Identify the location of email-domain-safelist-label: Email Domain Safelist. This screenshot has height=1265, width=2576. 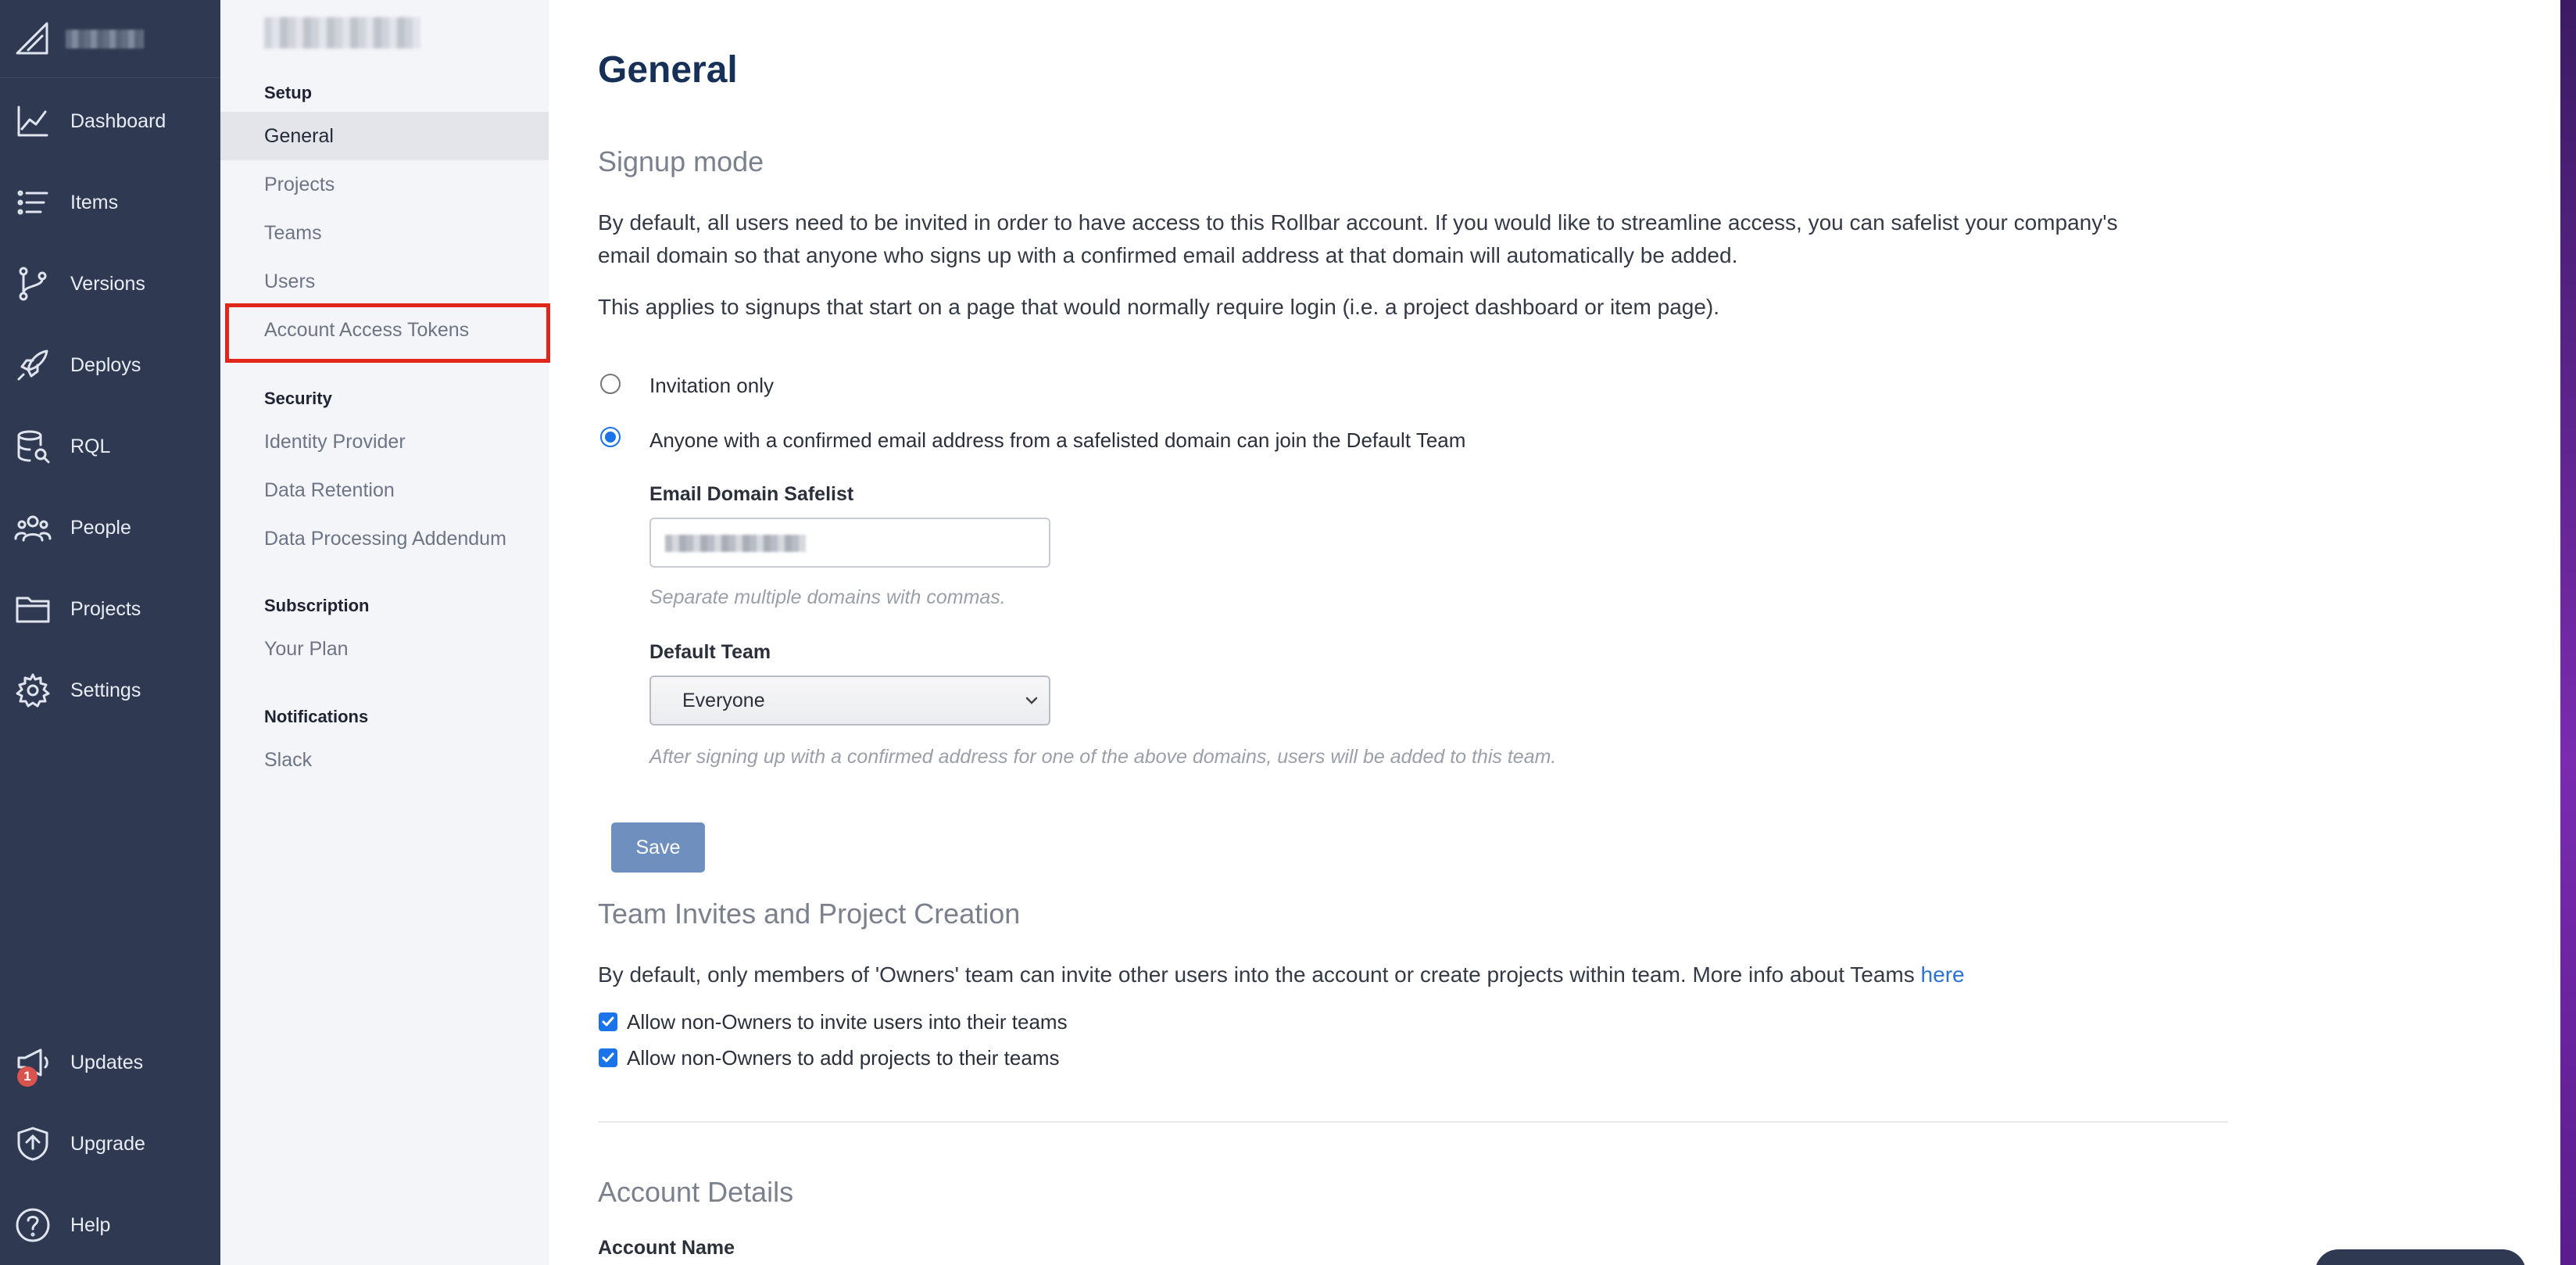
(751, 494).